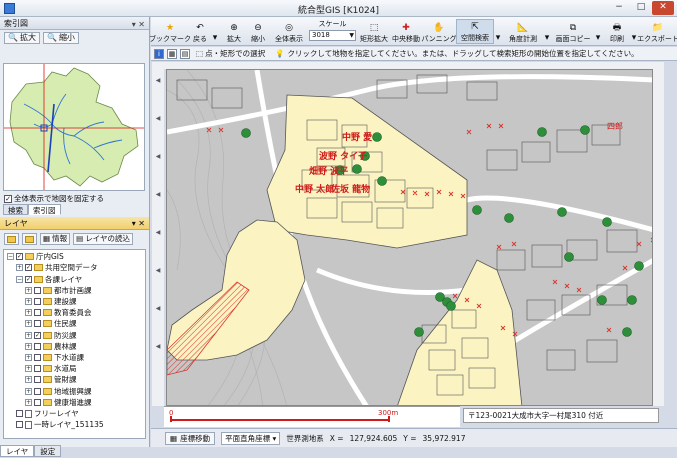 Image resolution: width=677 pixels, height=458 pixels. I want to click on layer-tree-item: + 健康増進課, so click(58, 403).